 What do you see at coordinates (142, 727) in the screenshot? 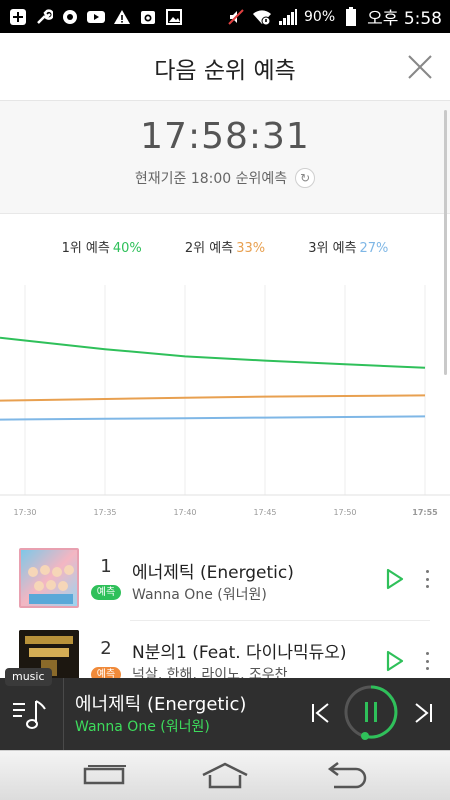
I see `now-playing-artist: Wanna One (워너원)` at bounding box center [142, 727].